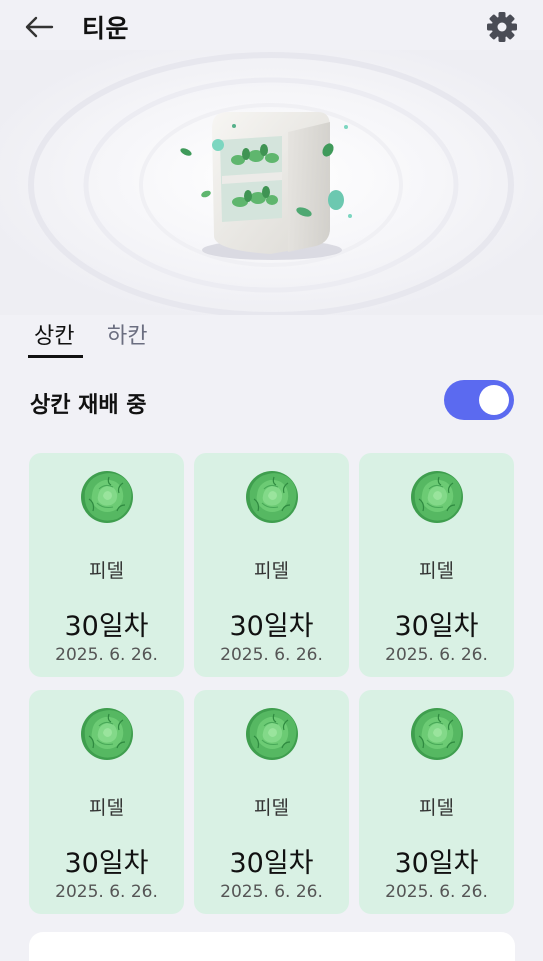  What do you see at coordinates (494, 400) in the screenshot?
I see `toggle-knob` at bounding box center [494, 400].